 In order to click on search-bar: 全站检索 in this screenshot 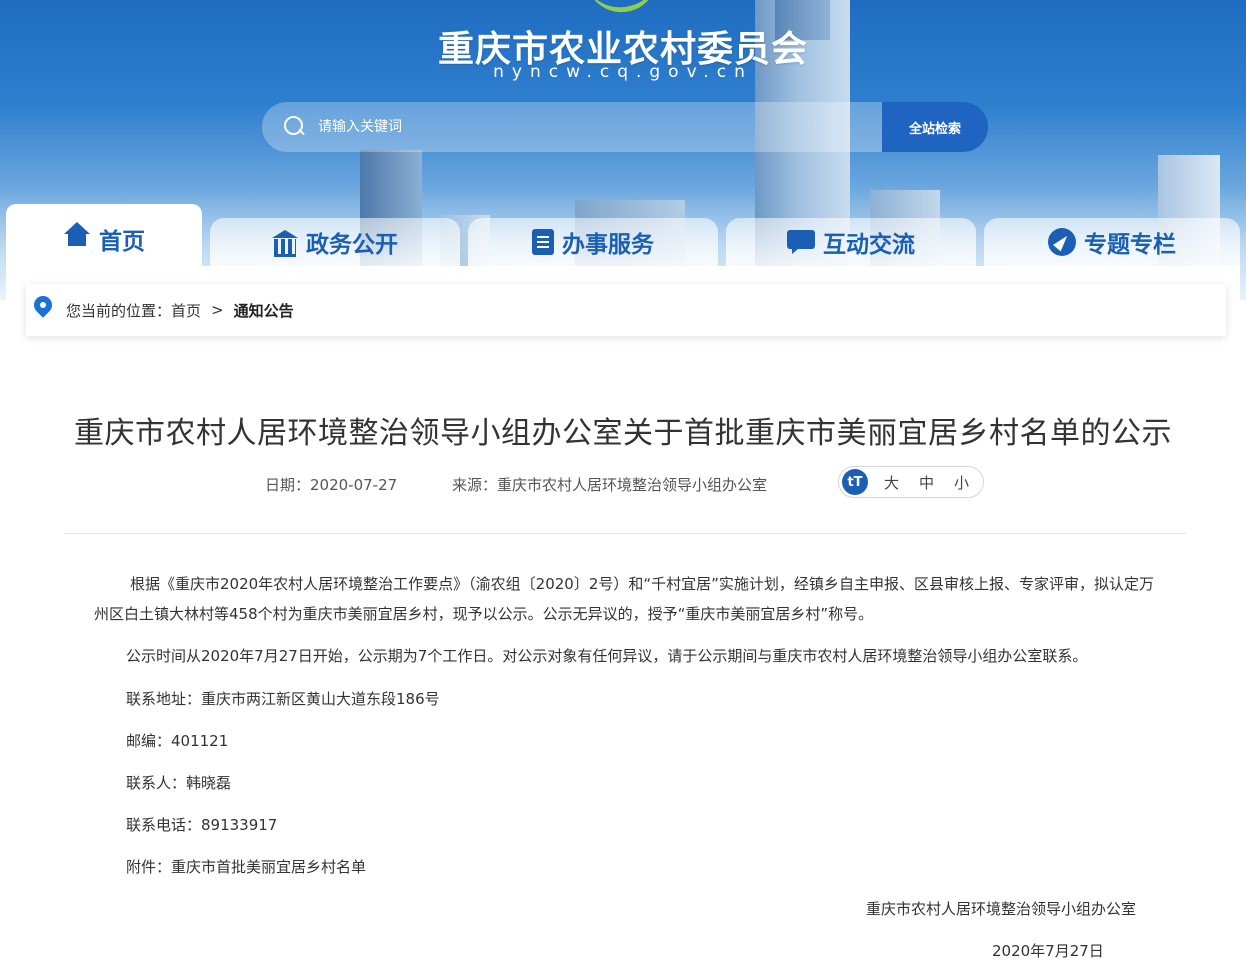, I will do `click(625, 127)`.